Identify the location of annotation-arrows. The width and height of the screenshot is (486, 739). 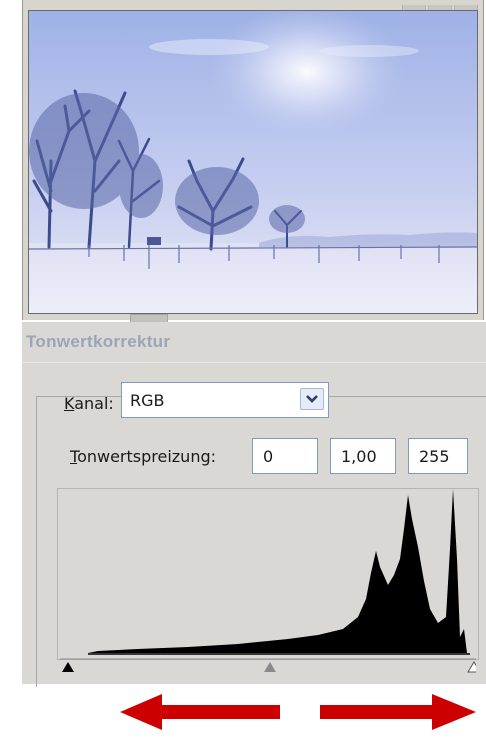
(301, 712).